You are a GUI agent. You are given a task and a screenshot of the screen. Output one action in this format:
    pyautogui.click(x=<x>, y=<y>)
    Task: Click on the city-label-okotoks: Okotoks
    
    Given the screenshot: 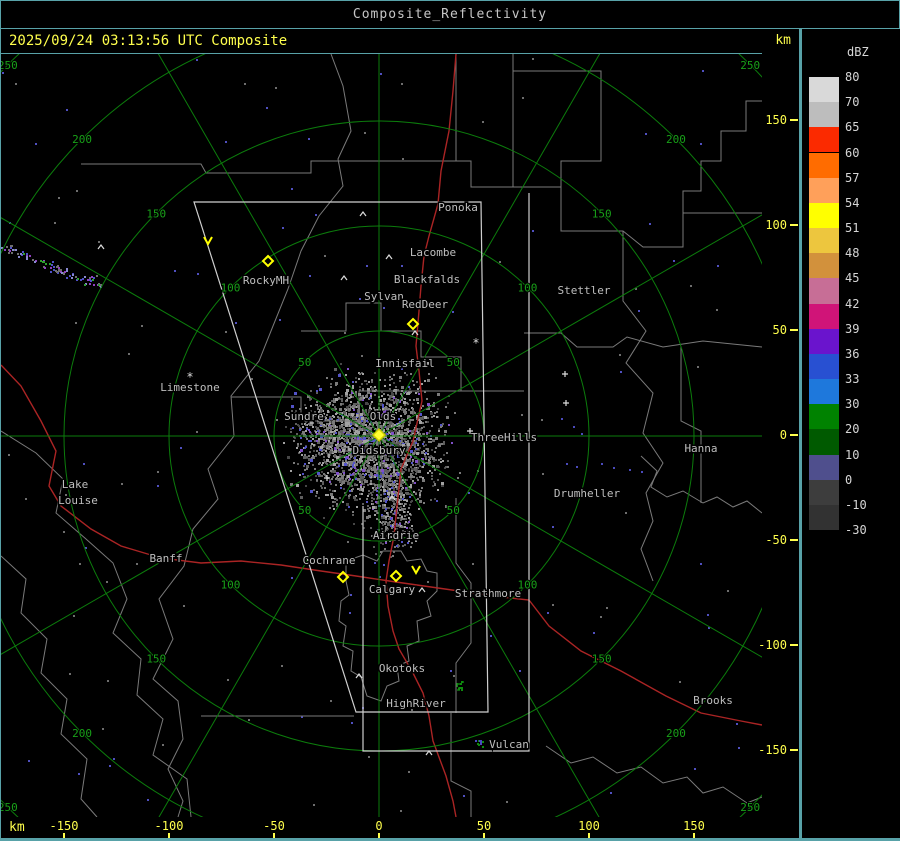 What is the action you would take?
    pyautogui.click(x=402, y=668)
    